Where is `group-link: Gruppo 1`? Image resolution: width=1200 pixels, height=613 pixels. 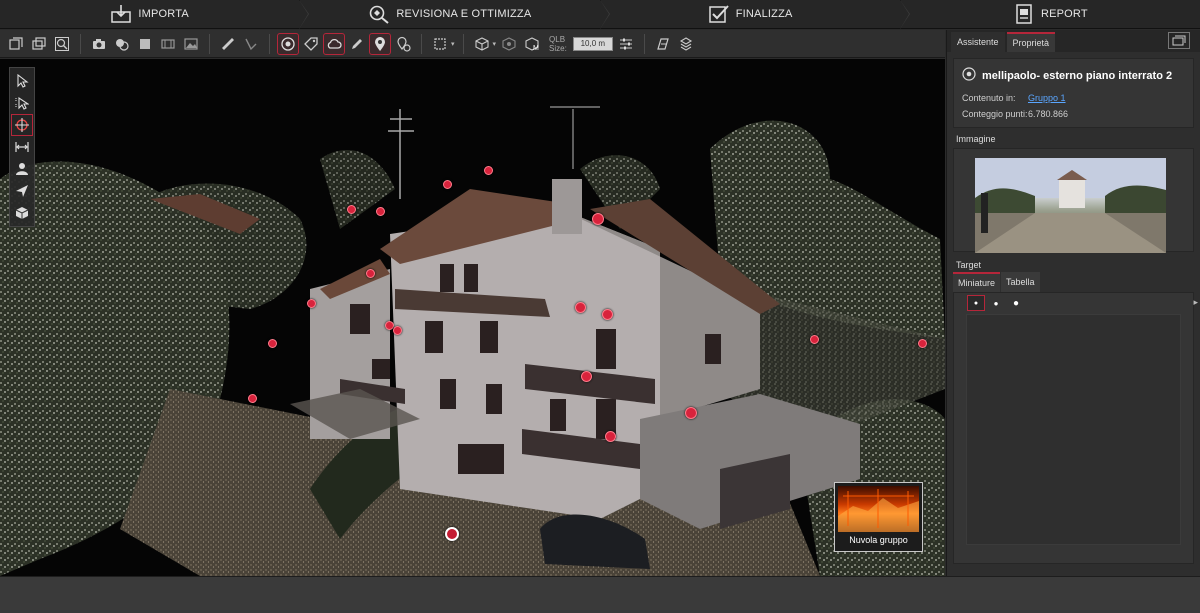
group-link: Gruppo 1 is located at coordinates (1047, 98).